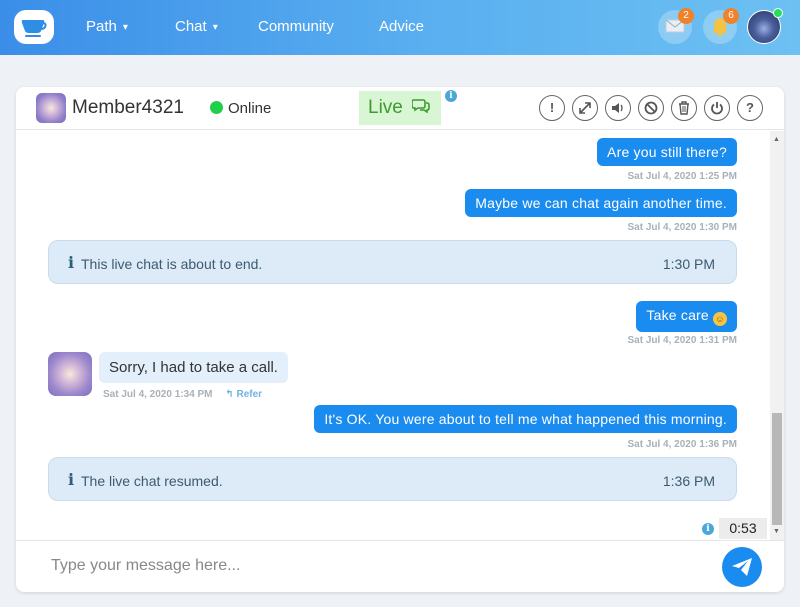 The height and width of the screenshot is (607, 800). I want to click on chat-bubbles-icon, so click(420, 108).